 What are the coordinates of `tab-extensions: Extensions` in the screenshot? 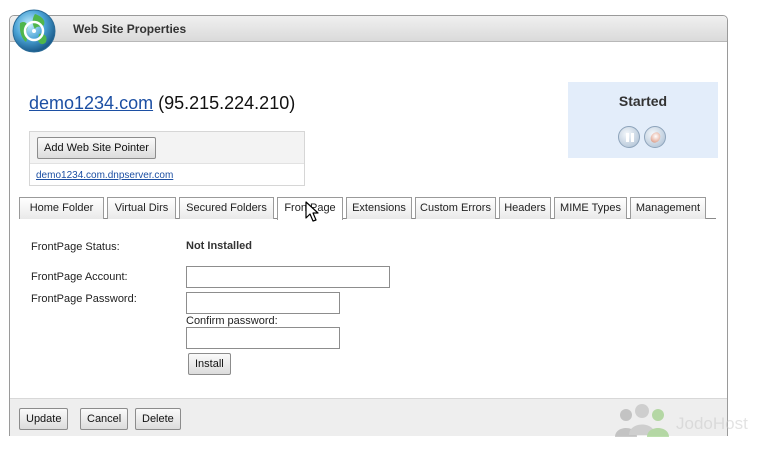 It's located at (379, 208).